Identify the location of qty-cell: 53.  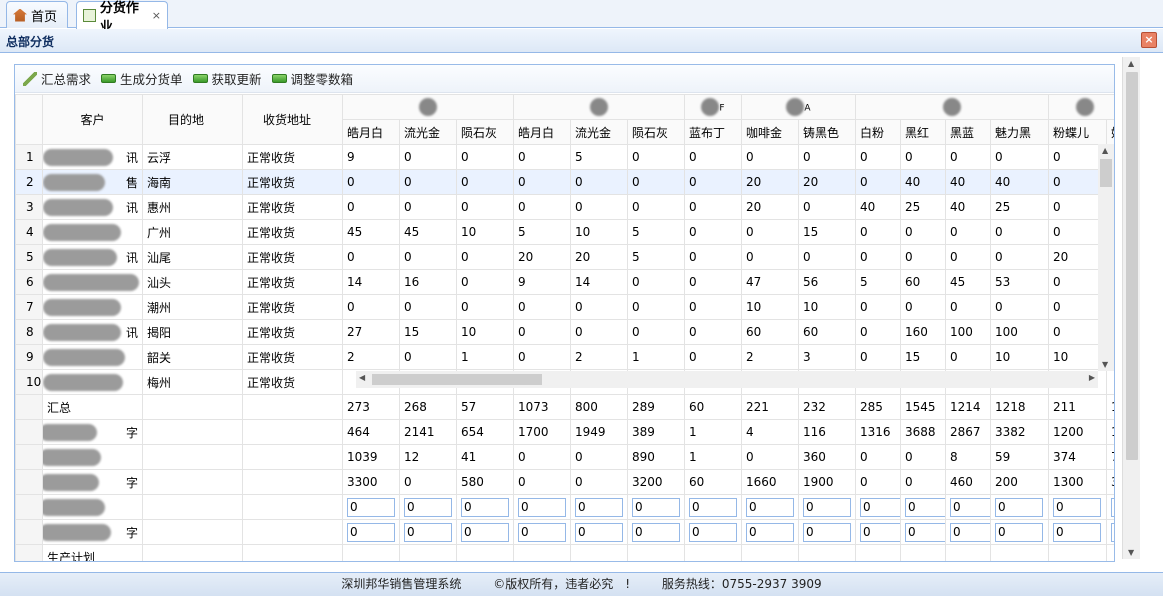
(1020, 282).